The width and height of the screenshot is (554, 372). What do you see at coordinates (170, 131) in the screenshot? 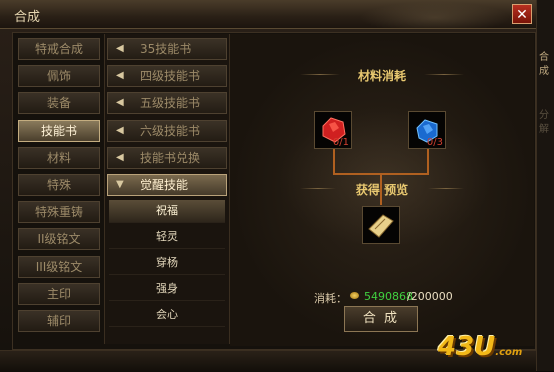
I see `book-label: 六级技能书` at bounding box center [170, 131].